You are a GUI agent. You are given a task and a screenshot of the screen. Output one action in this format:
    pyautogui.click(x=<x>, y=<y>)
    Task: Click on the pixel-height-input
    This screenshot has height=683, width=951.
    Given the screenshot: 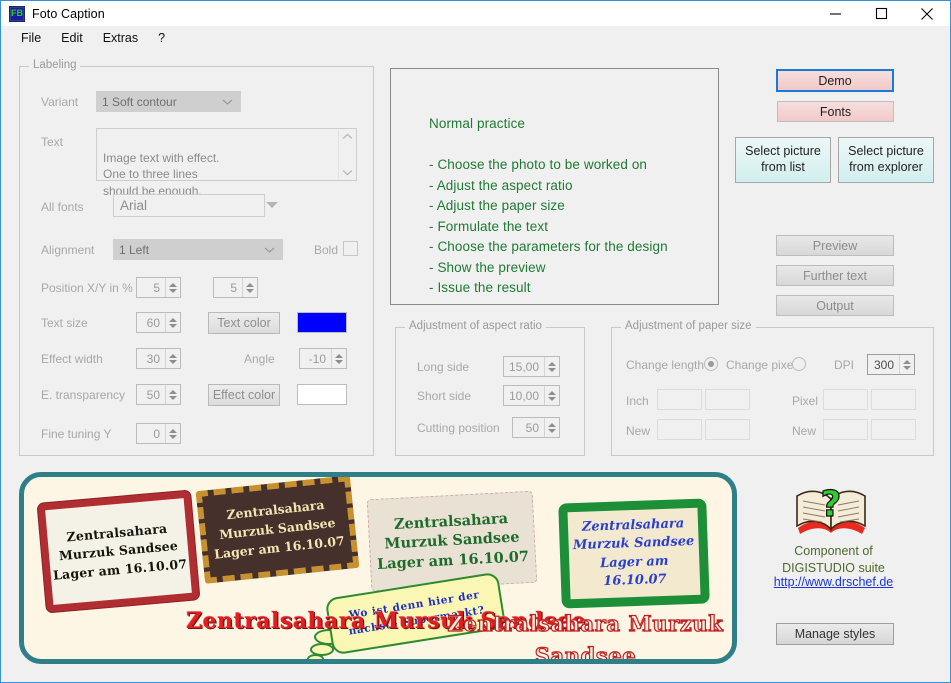 What is the action you would take?
    pyautogui.click(x=893, y=399)
    